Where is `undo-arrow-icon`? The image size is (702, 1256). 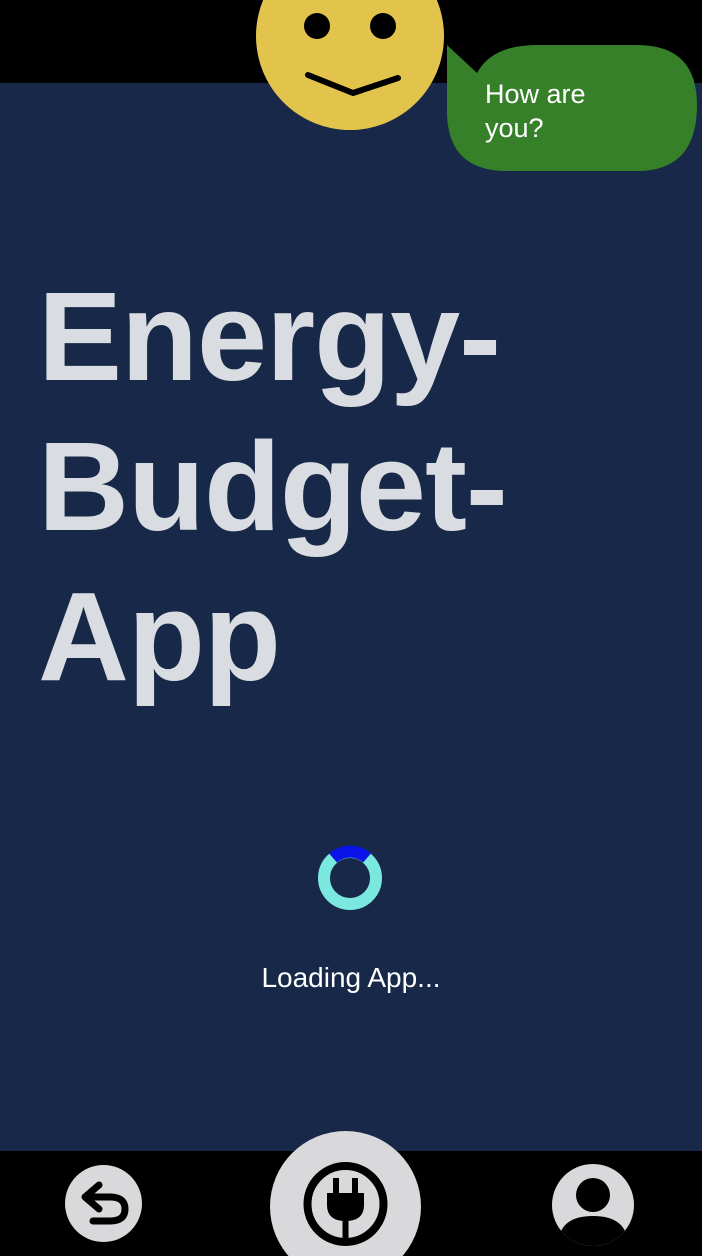 undo-arrow-icon is located at coordinates (103, 1203).